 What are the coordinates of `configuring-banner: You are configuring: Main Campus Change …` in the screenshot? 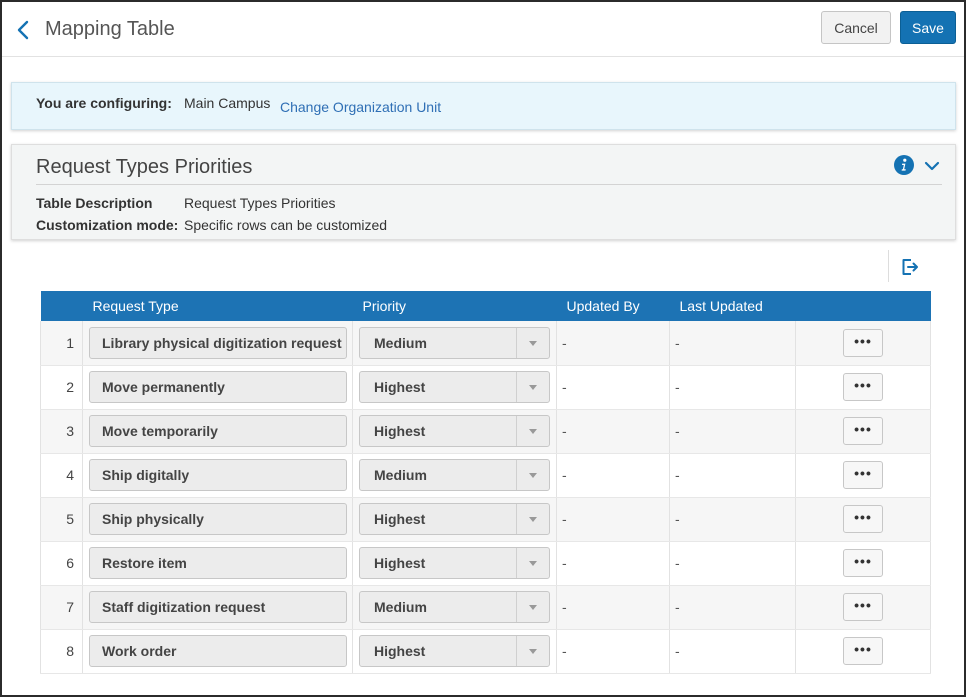 It's located at (483, 106).